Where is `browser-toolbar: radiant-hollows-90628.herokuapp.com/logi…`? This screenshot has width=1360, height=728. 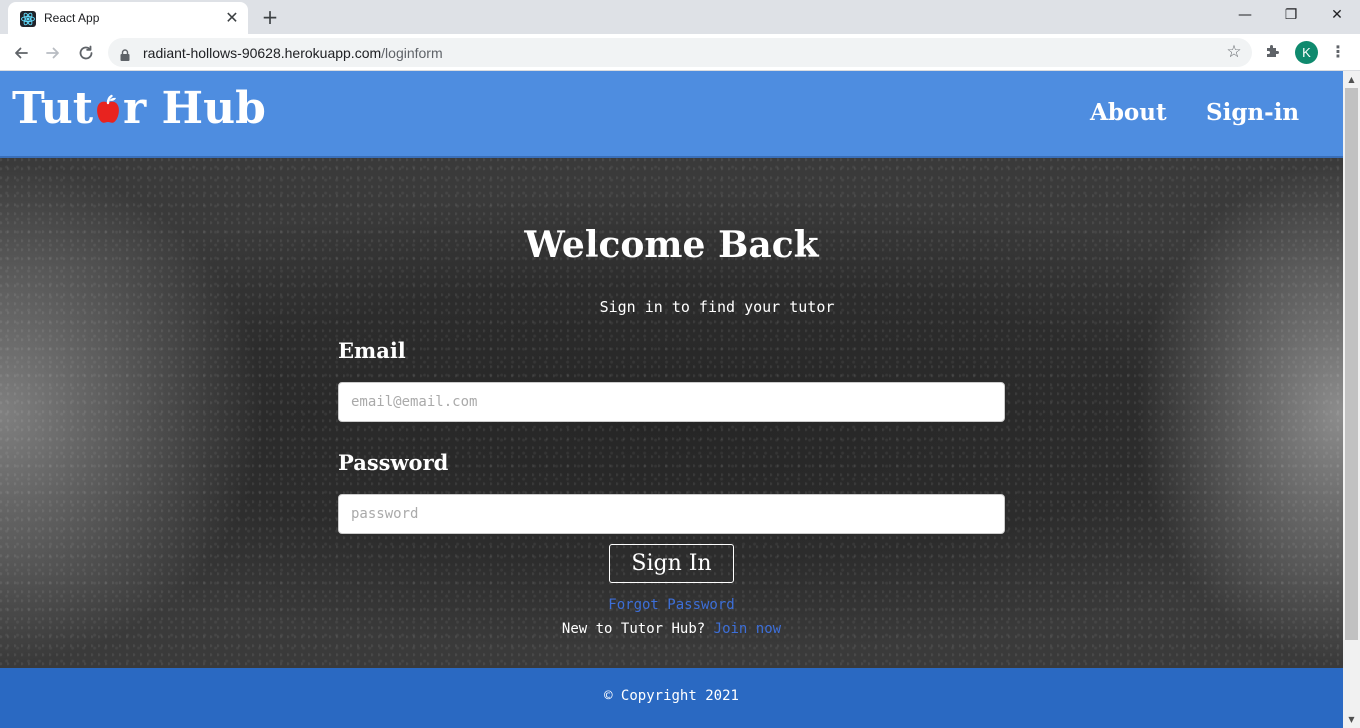 browser-toolbar: radiant-hollows-90628.herokuapp.com/logi… is located at coordinates (680, 52).